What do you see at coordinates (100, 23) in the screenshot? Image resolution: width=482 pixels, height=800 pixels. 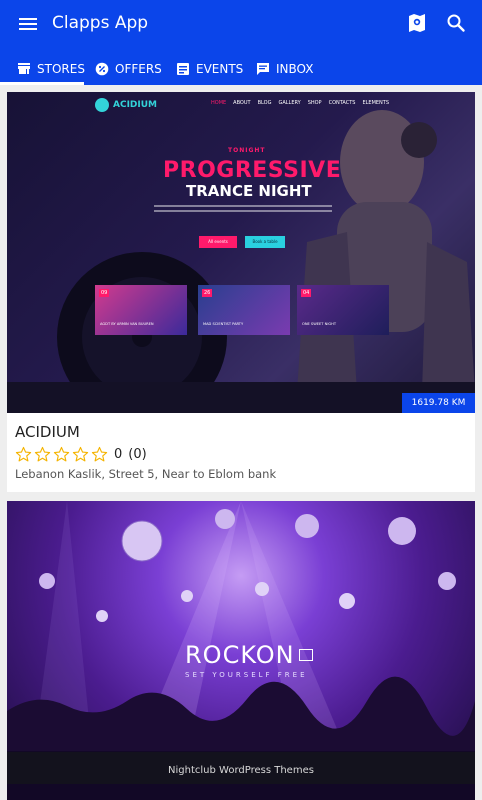 I see `app-title: Clapps App` at bounding box center [100, 23].